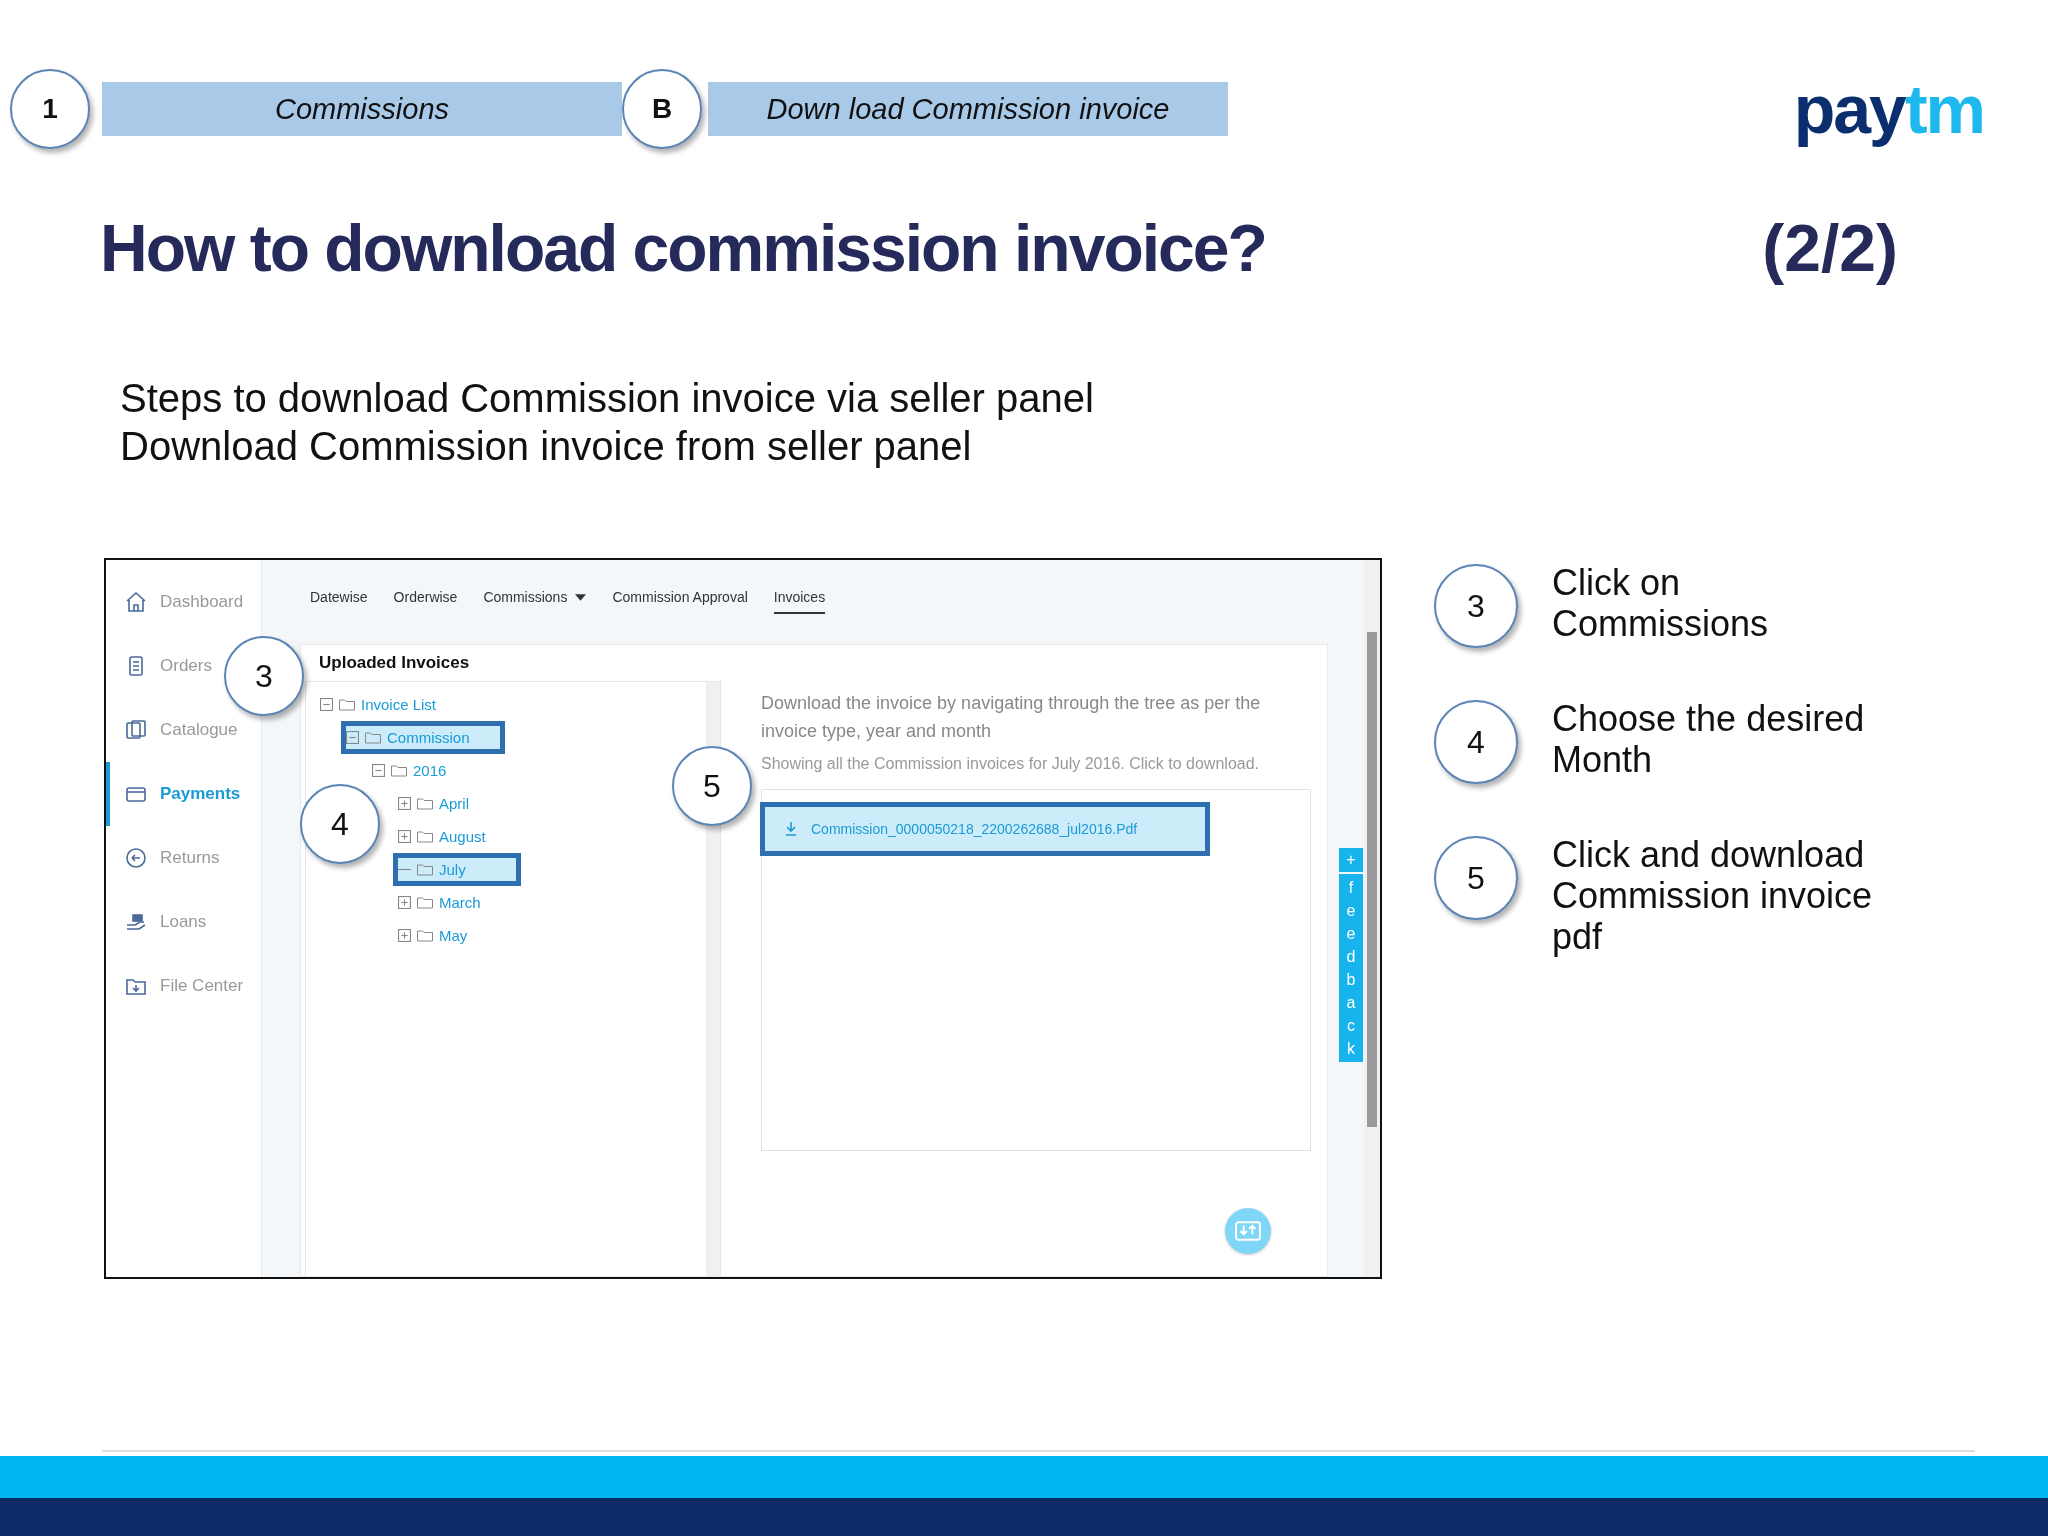 This screenshot has height=1536, width=2048. Describe the element at coordinates (175, 602) in the screenshot. I see `sidebar-item: Dashboard` at that location.